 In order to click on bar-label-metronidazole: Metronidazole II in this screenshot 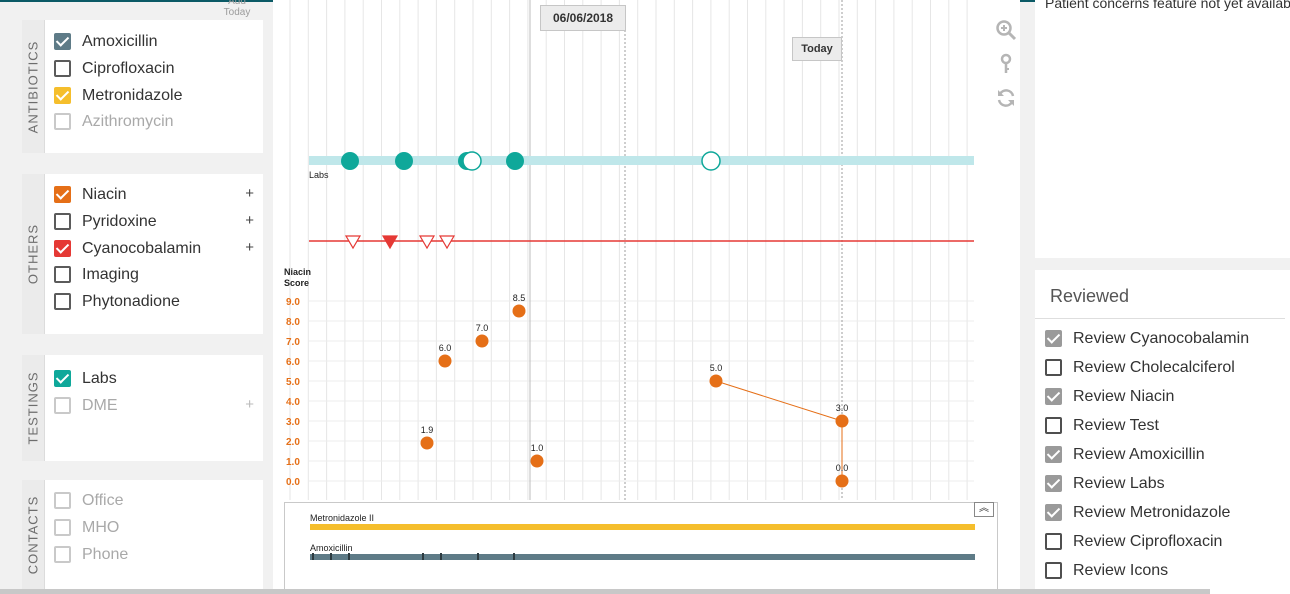, I will do `click(342, 518)`.